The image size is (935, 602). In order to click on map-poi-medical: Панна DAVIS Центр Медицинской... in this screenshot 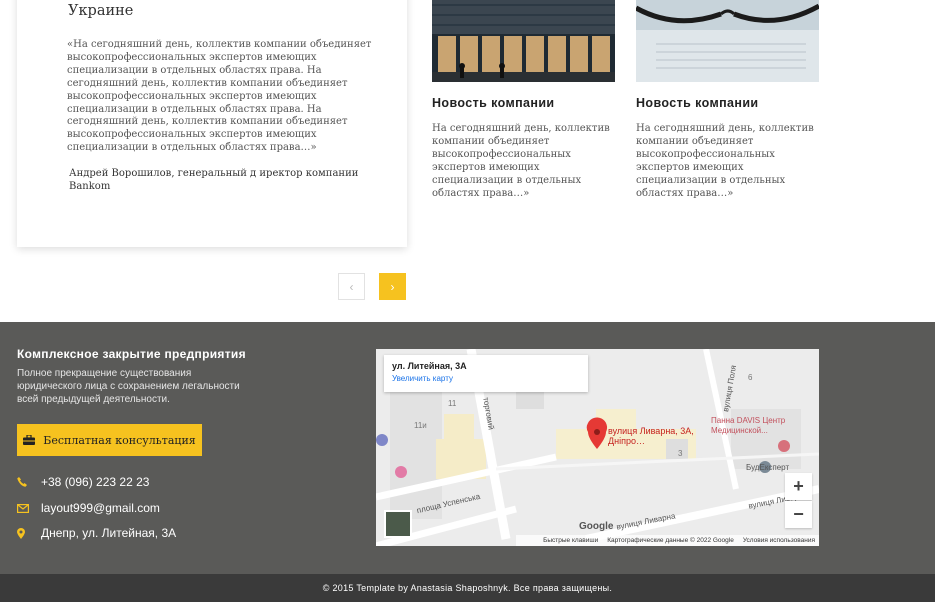, I will do `click(748, 425)`.